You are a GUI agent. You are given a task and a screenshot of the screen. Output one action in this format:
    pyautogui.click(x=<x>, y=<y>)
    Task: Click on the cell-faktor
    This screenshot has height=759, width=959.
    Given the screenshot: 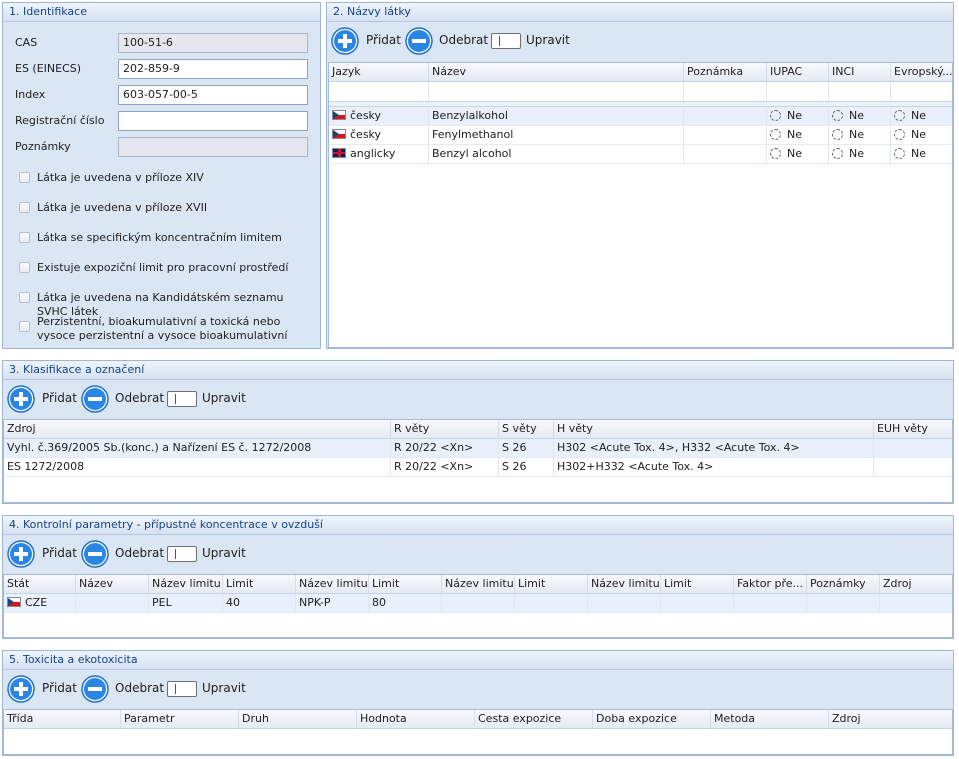 What is the action you would take?
    pyautogui.click(x=770, y=603)
    